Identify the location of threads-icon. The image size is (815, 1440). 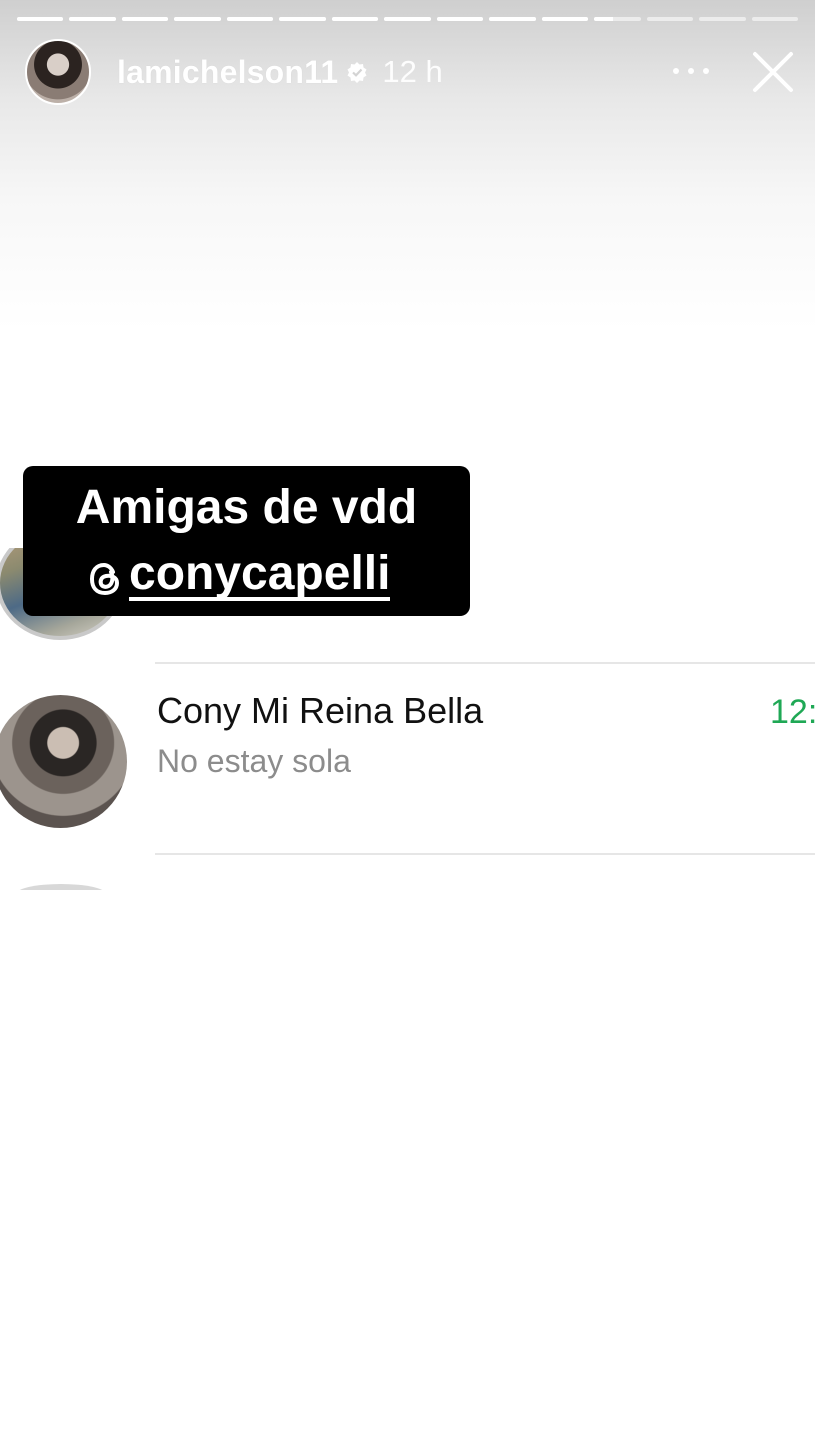
(105, 576).